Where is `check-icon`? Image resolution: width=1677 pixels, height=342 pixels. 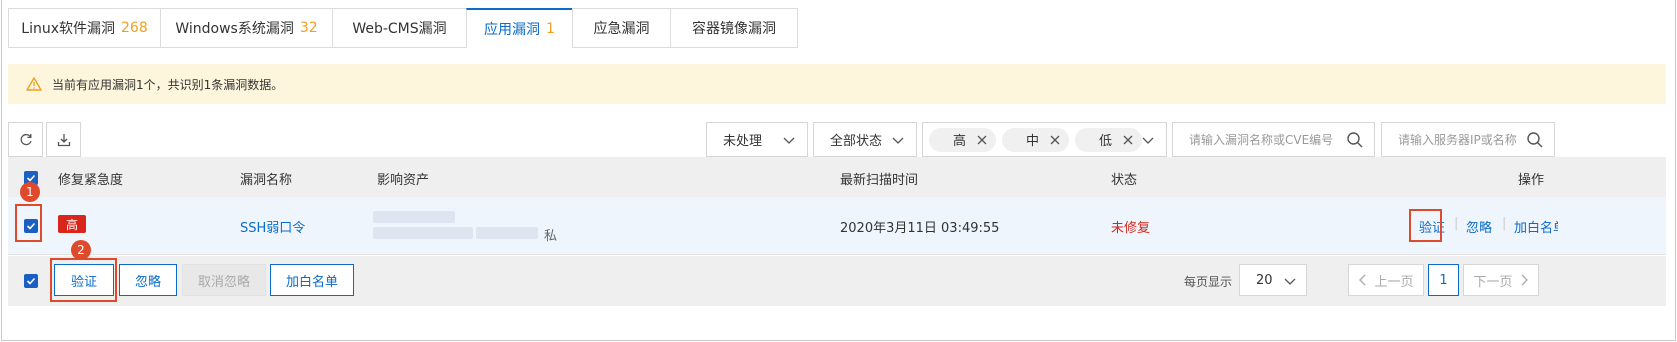
check-icon is located at coordinates (31, 281).